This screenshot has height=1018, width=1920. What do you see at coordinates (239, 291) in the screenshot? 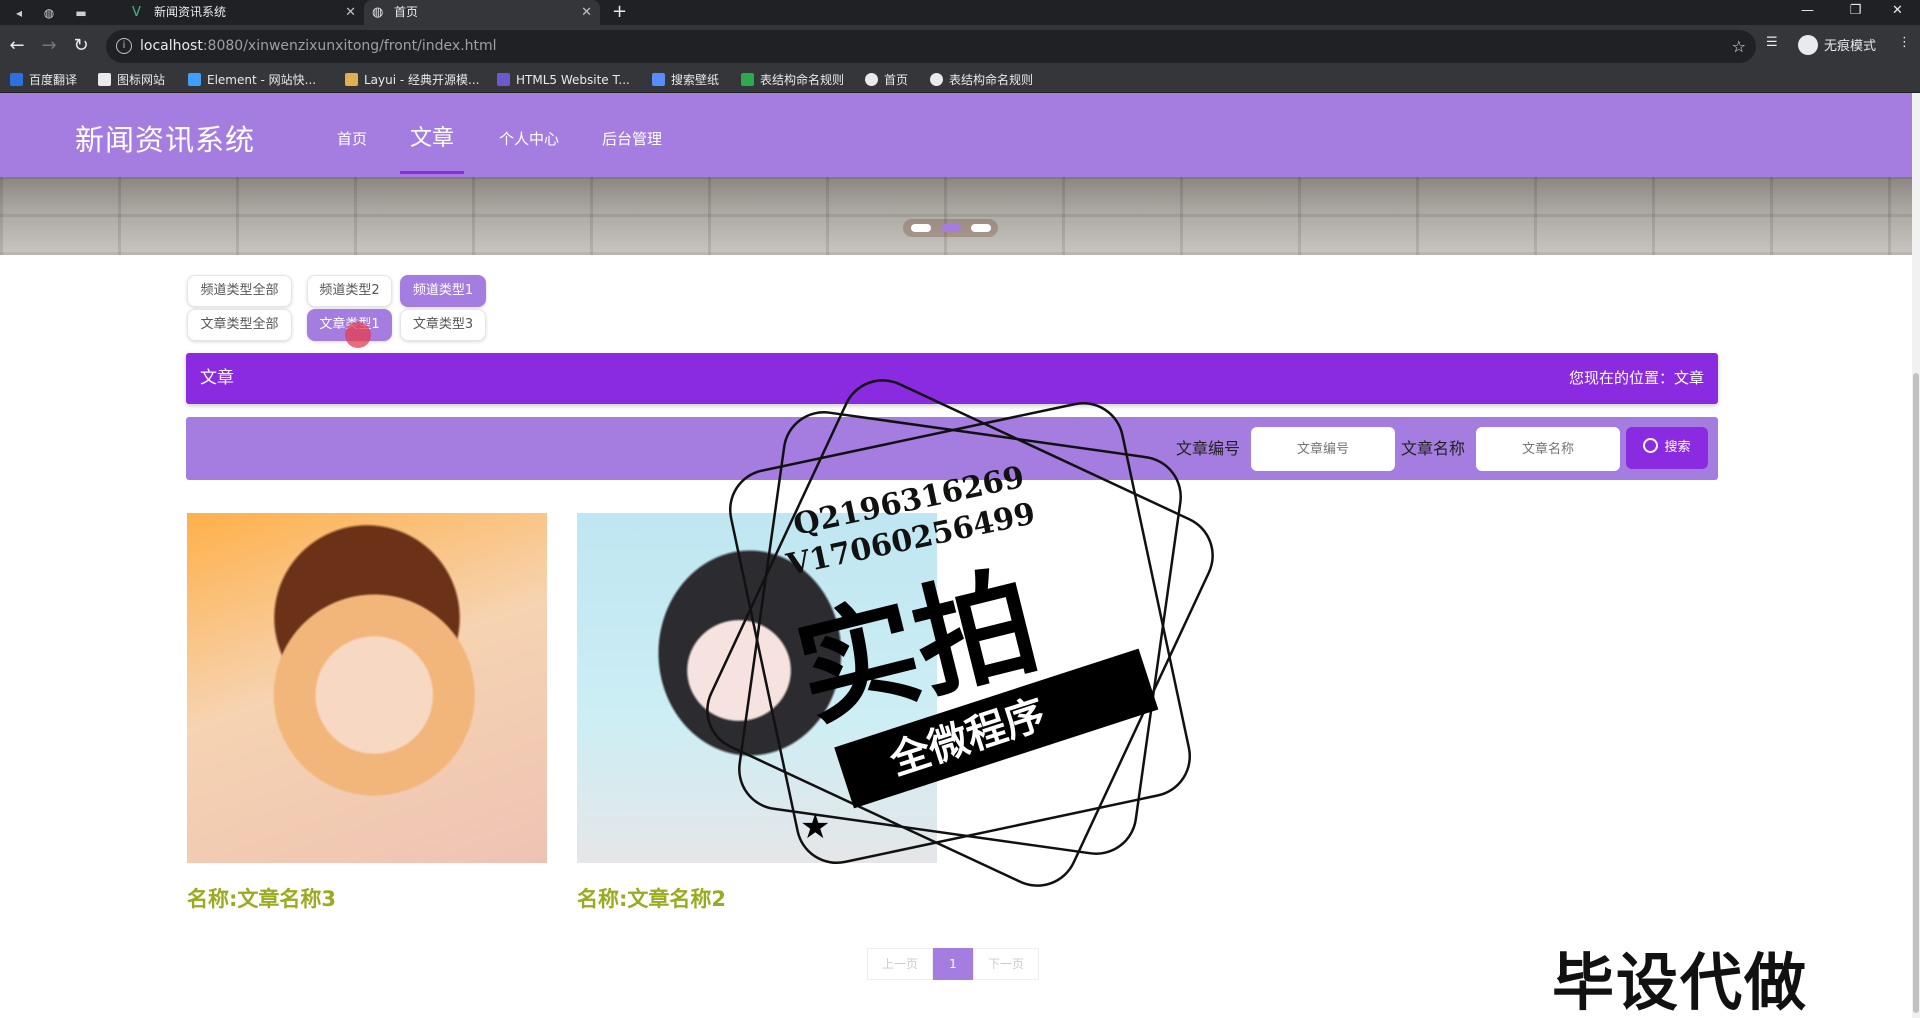
I see `filter-channel-all: 频道类型全部` at bounding box center [239, 291].